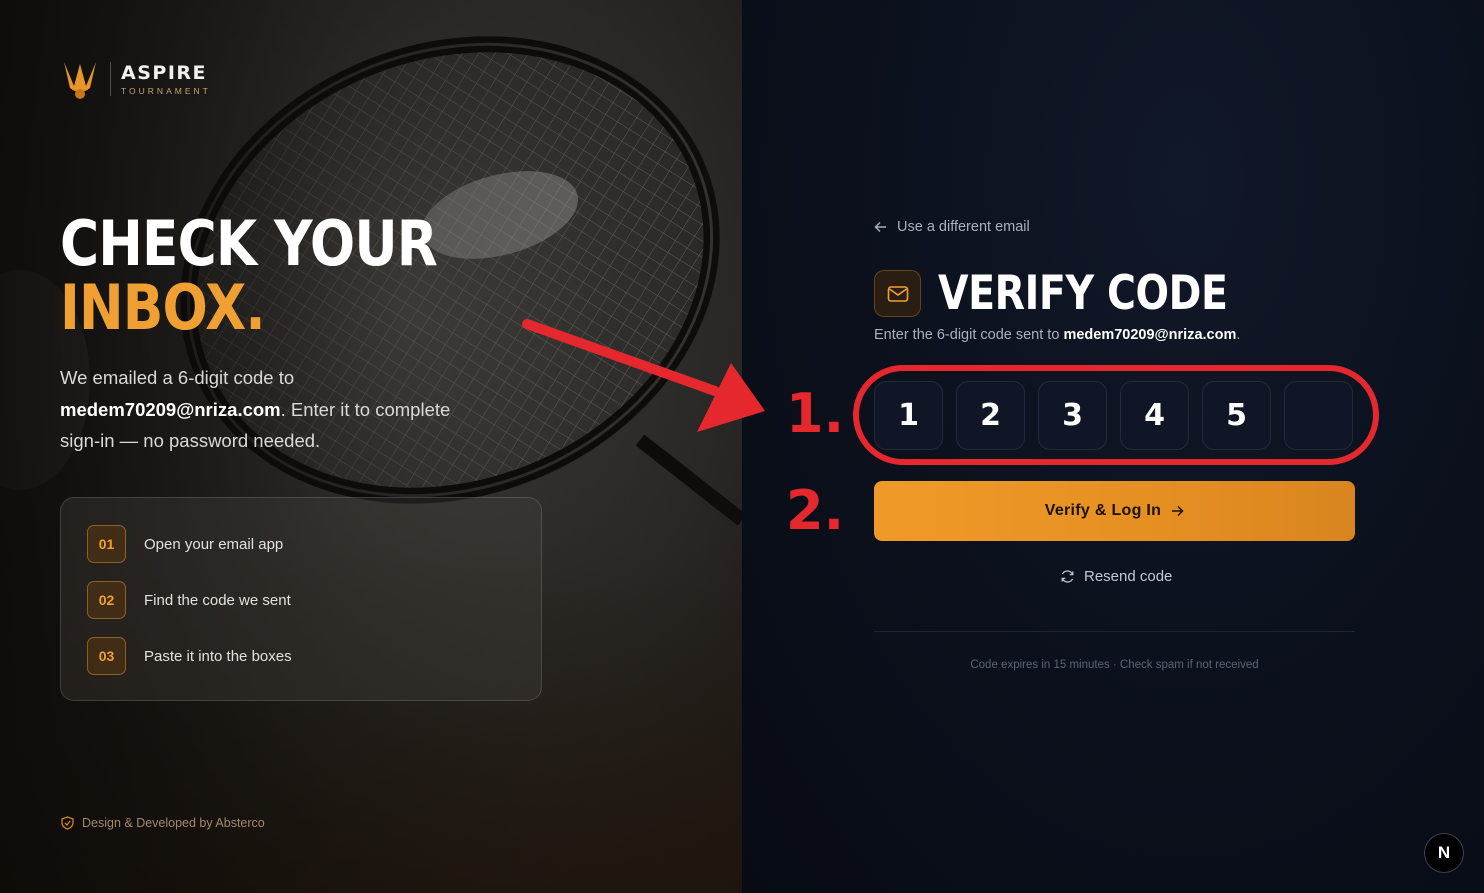  Describe the element at coordinates (1128, 576) in the screenshot. I see `resend-label: Resend code` at that location.